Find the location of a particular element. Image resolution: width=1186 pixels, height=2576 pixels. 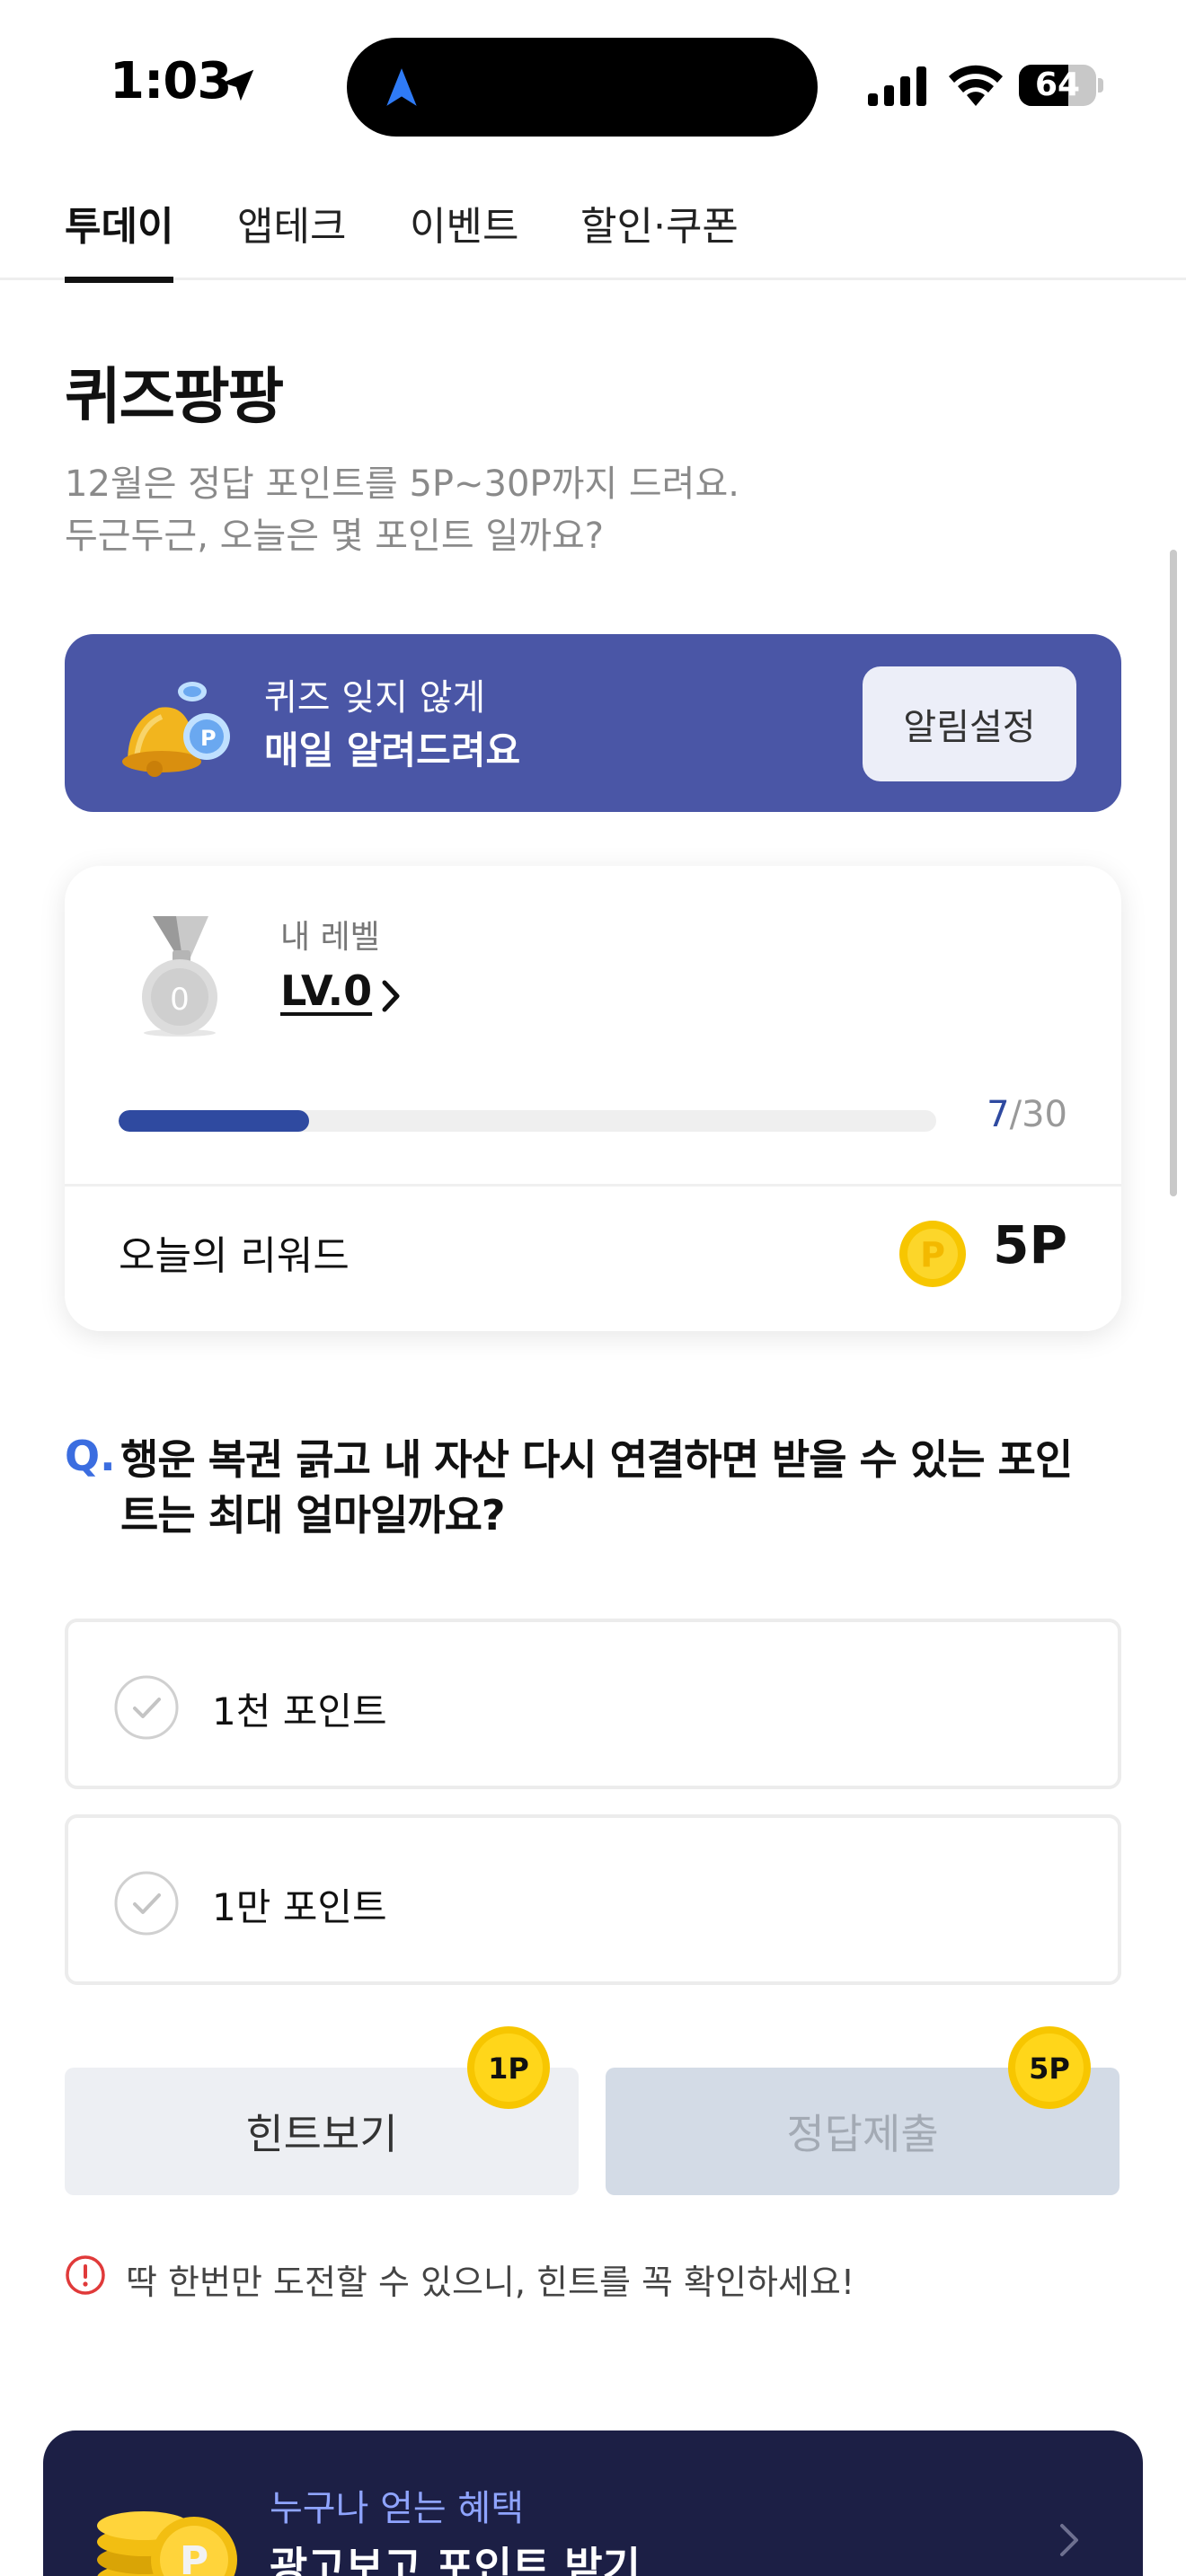

answer-option-1: 1천 포인트 is located at coordinates (593, 1704).